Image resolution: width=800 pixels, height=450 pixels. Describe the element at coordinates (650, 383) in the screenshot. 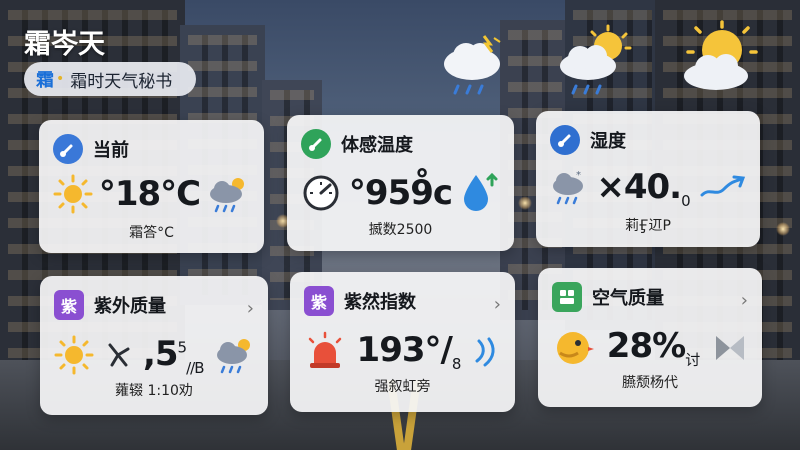

I see `air-quality-detail: 臙颓杨代` at that location.